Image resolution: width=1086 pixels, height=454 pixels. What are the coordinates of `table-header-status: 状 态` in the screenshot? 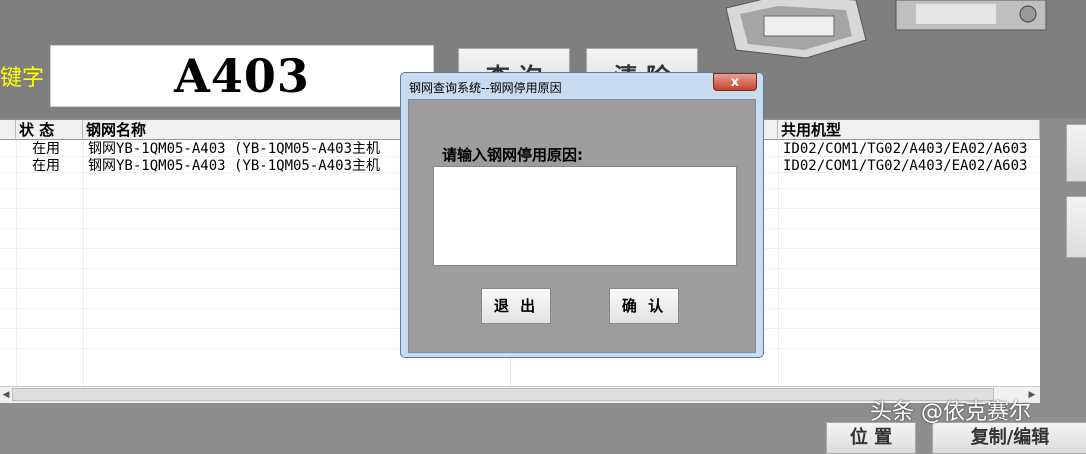 It's located at (49, 130).